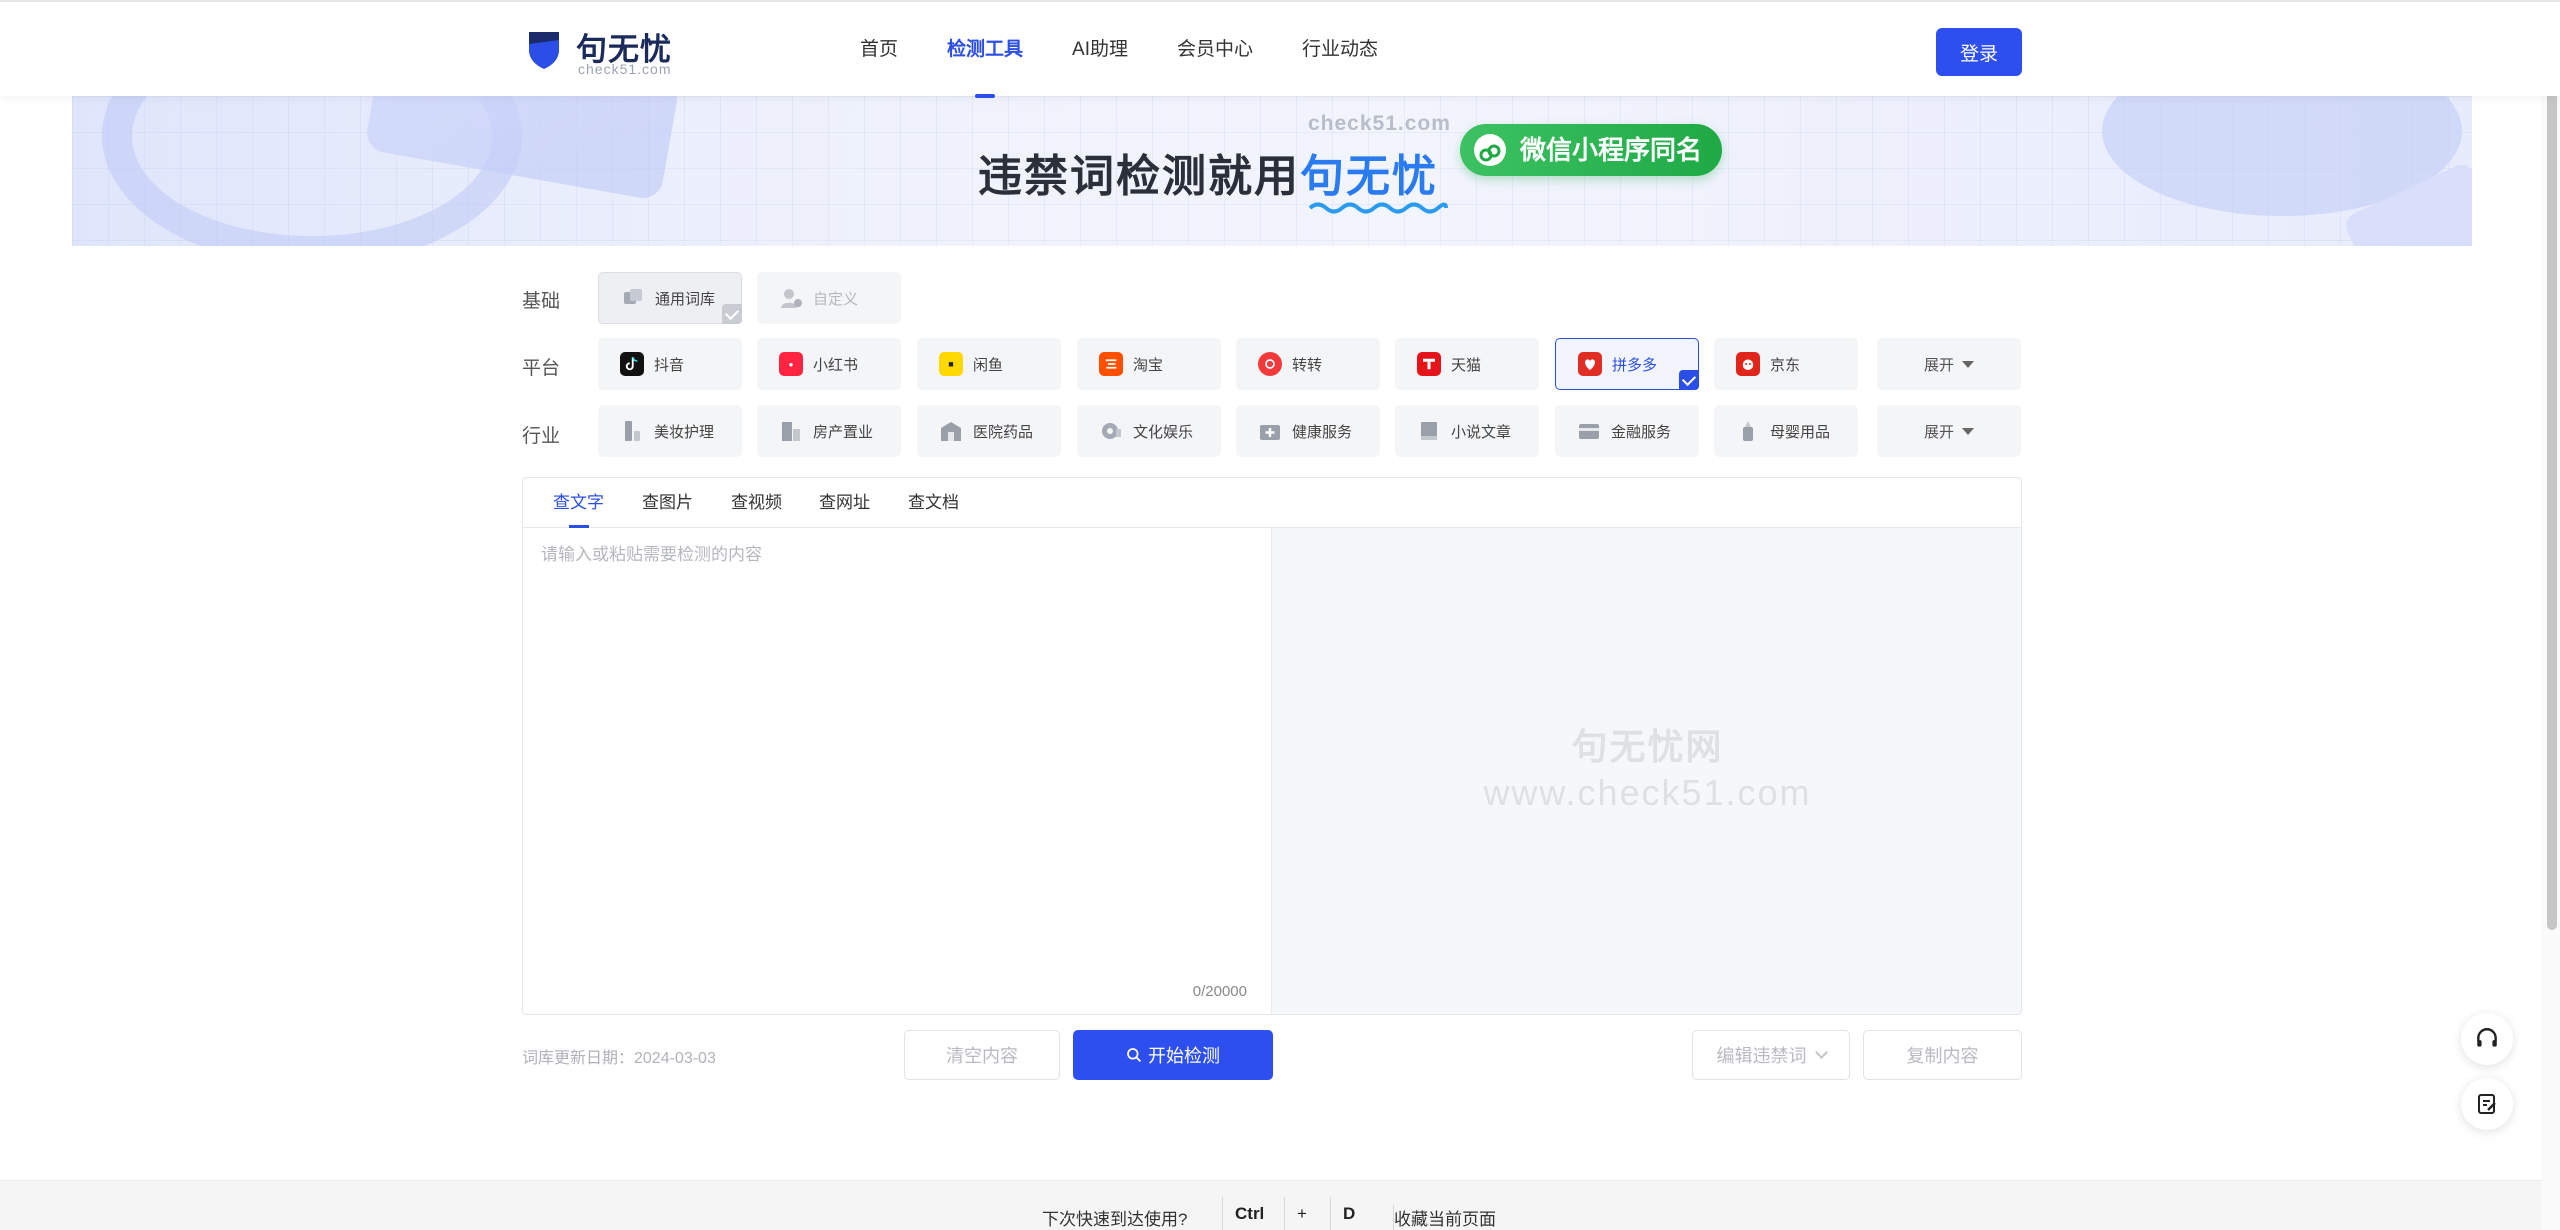 The image size is (2560, 1230). I want to click on chip-custom: 自定义, so click(829, 298).